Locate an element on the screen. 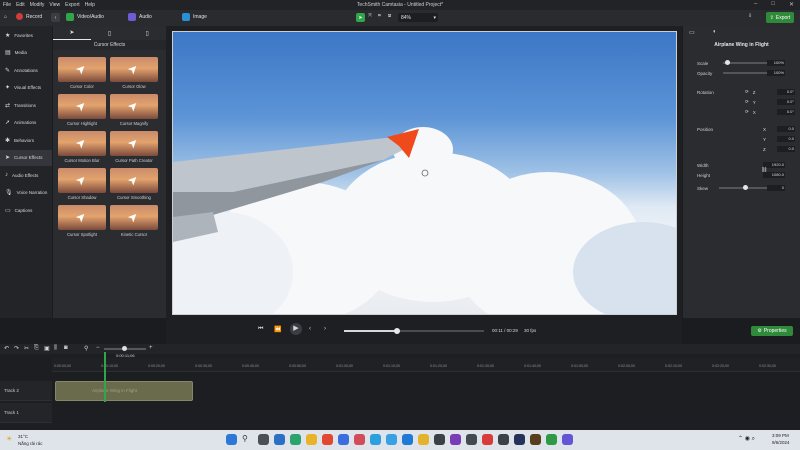 This screenshot has width=800, height=450. rotation-y-value: 0.0° is located at coordinates (786, 102).